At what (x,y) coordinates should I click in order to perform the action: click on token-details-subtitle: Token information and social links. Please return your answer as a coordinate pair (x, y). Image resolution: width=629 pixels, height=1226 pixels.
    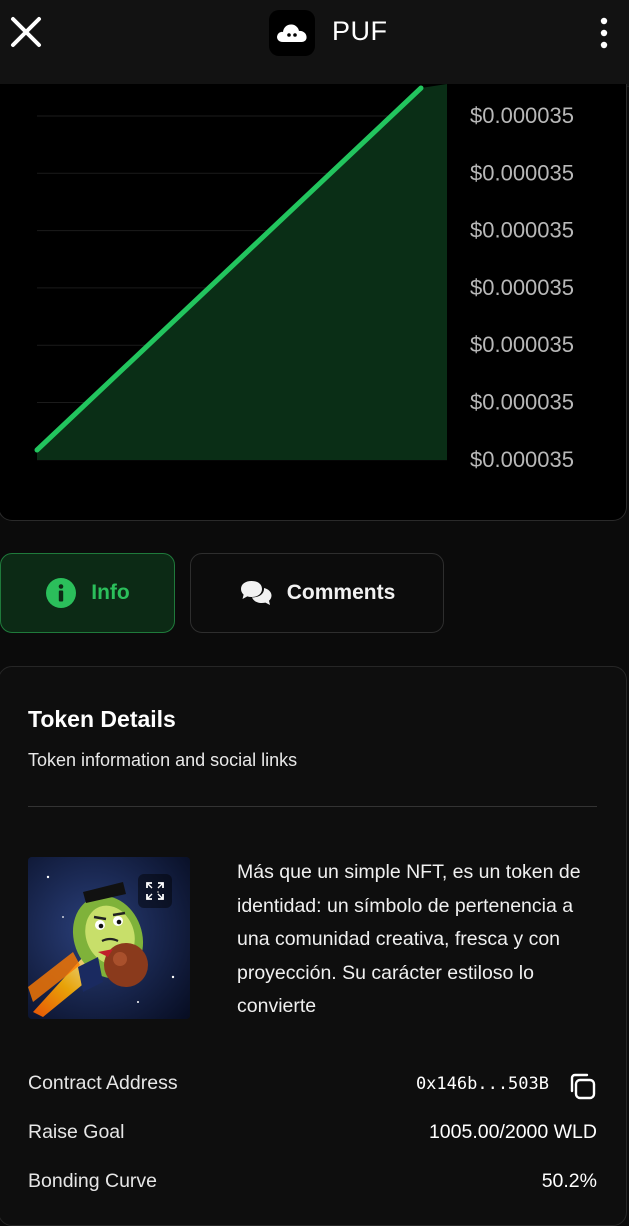
    Looking at the image, I should click on (163, 760).